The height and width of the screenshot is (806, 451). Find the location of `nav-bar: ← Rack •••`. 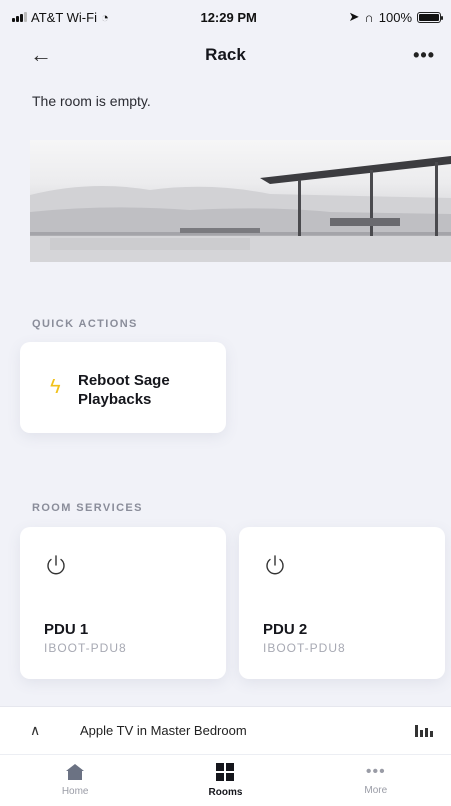

nav-bar: ← Rack ••• is located at coordinates (225, 55).